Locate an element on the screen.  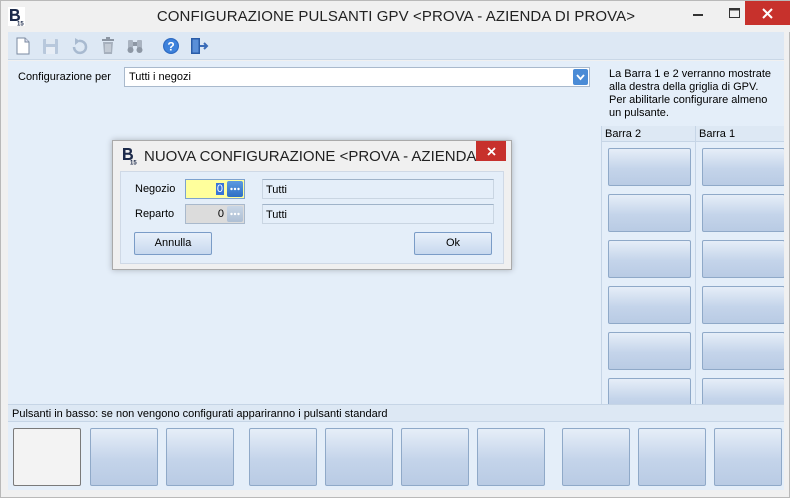
minimize-icon is located at coordinates (698, 15).